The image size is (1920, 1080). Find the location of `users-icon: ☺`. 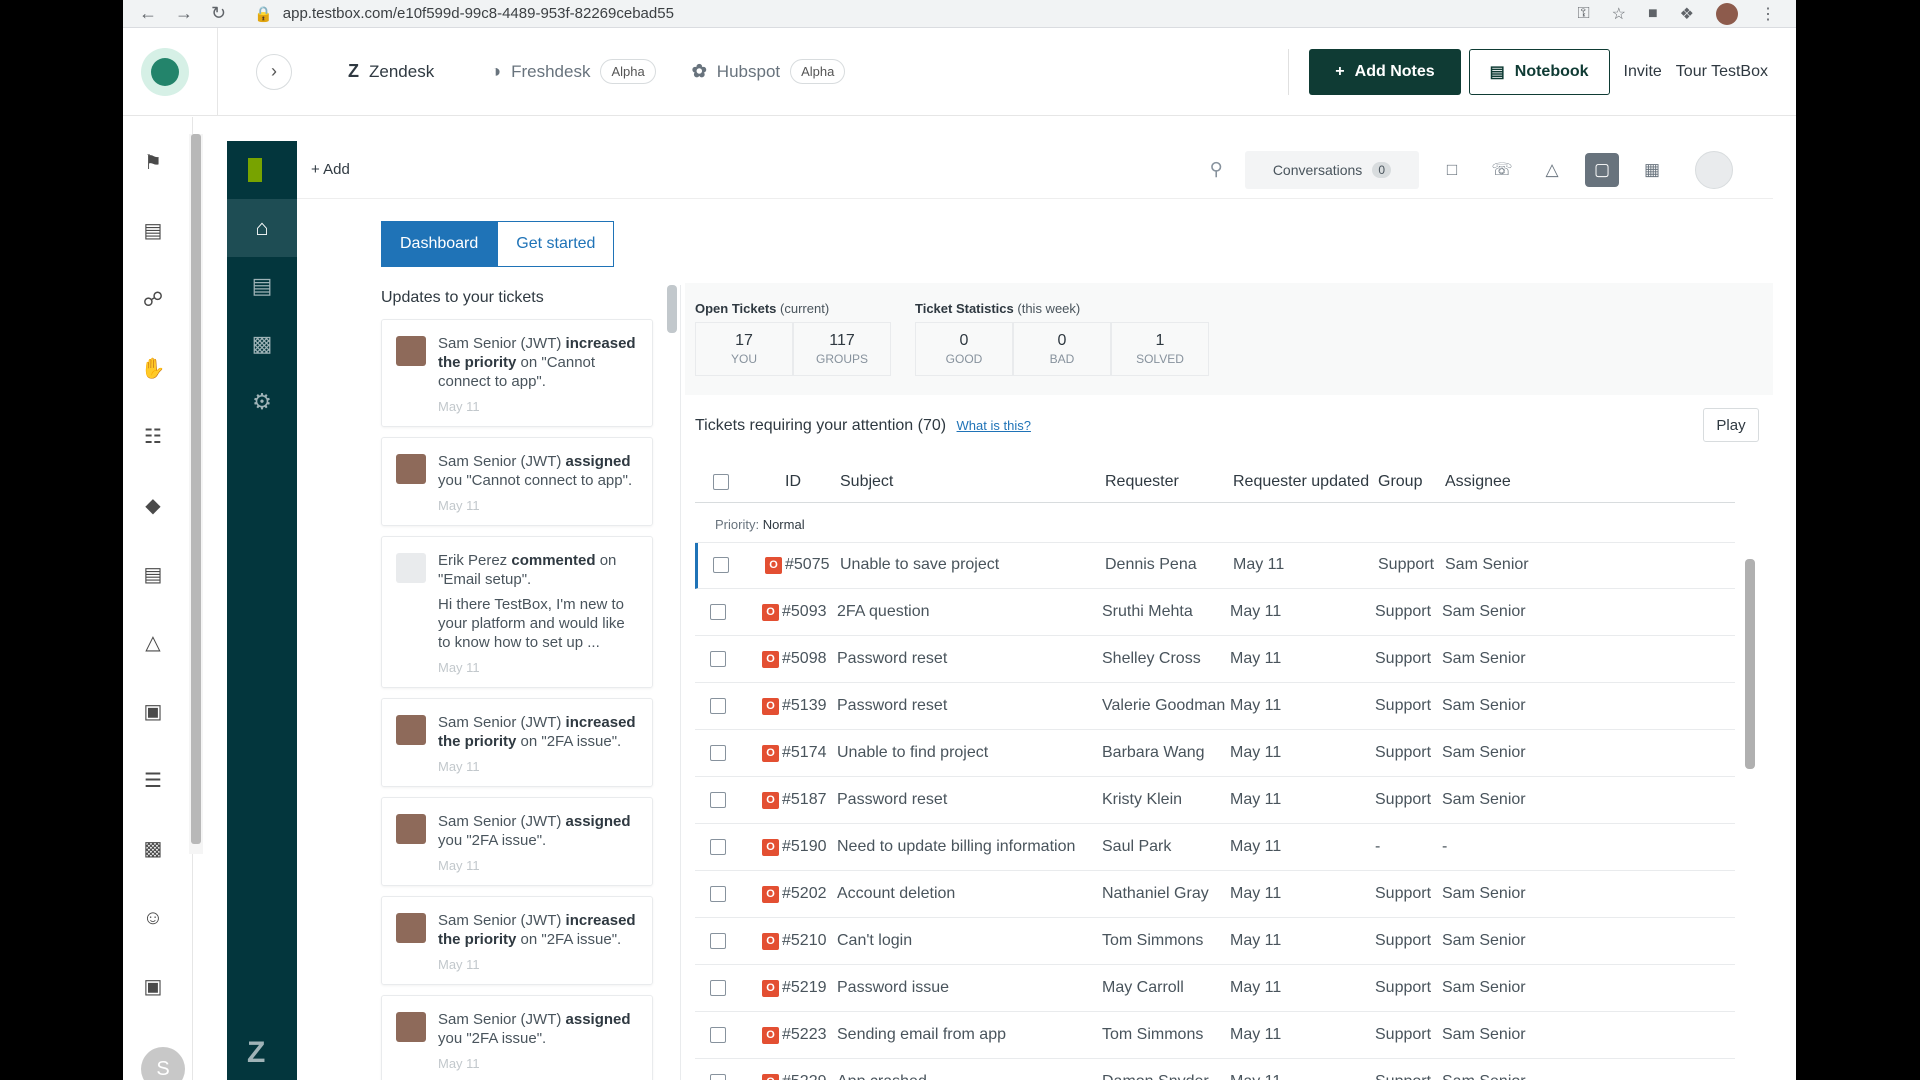

users-icon: ☺ is located at coordinates (153, 918).